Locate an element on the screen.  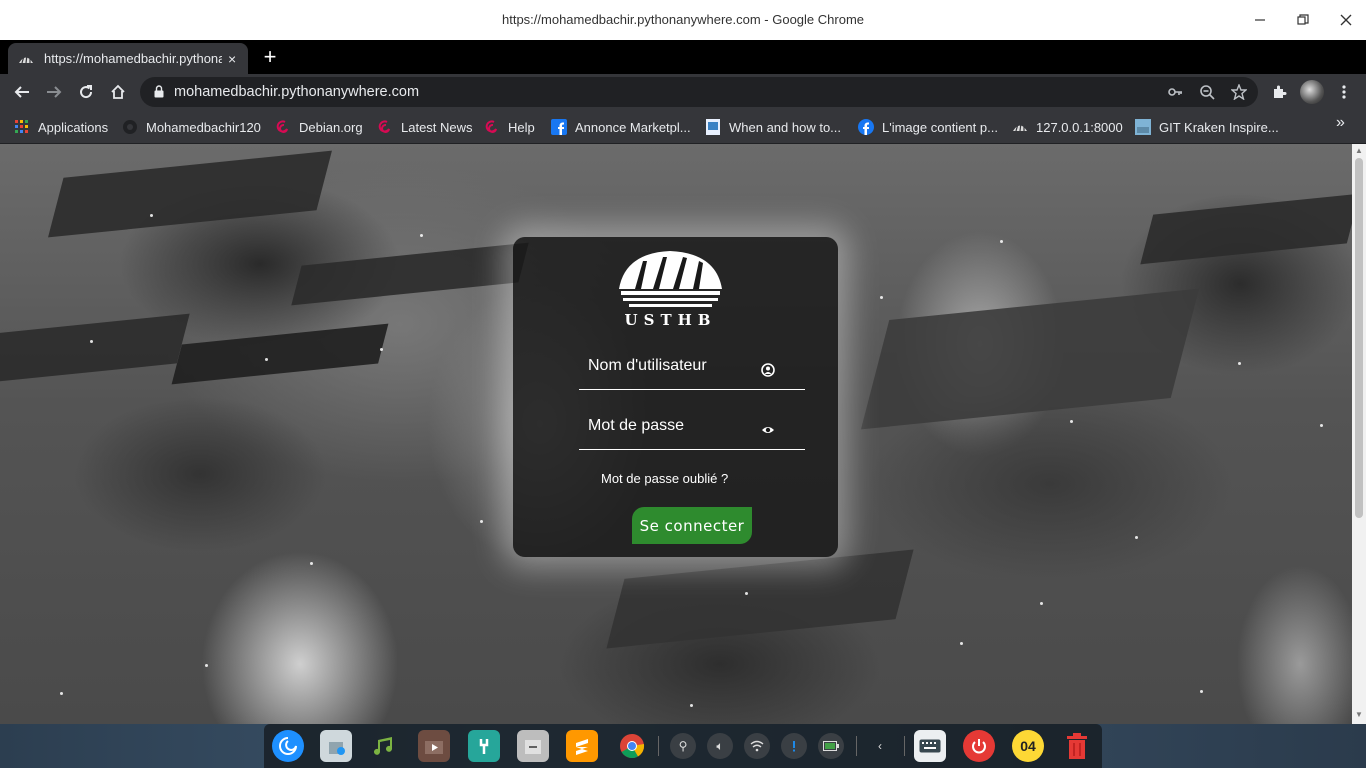
bookmarks-overflow-icon: » is located at coordinates (1340, 123).